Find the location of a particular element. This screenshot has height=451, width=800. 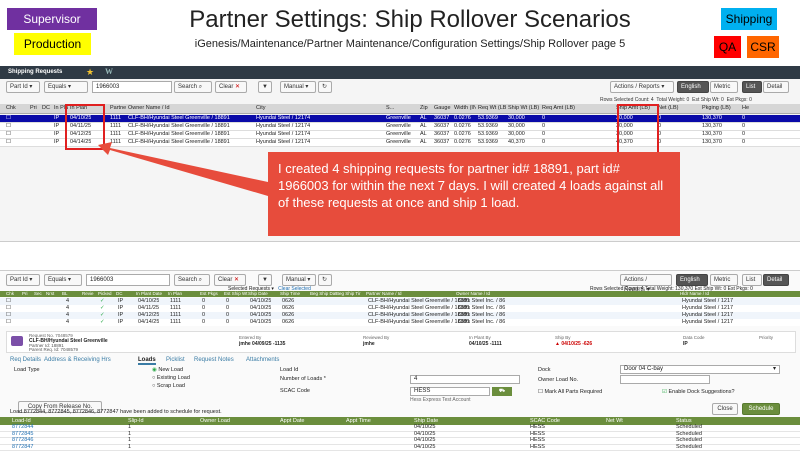

tab-address-receiving-hrs: Address & Receiving Hrs is located at coordinates (77, 360).